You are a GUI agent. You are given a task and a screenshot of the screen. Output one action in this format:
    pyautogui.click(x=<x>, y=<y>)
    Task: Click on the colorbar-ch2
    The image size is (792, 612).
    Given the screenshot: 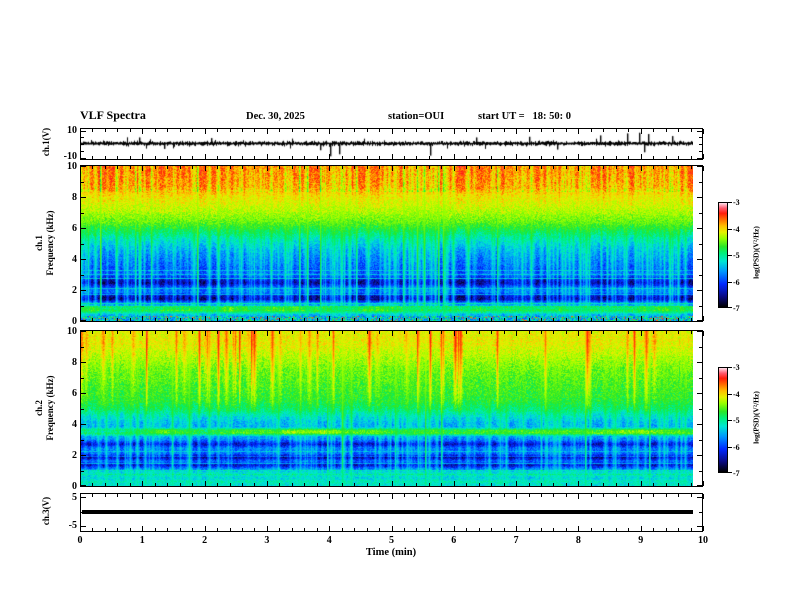 What is the action you would take?
    pyautogui.click(x=723, y=420)
    